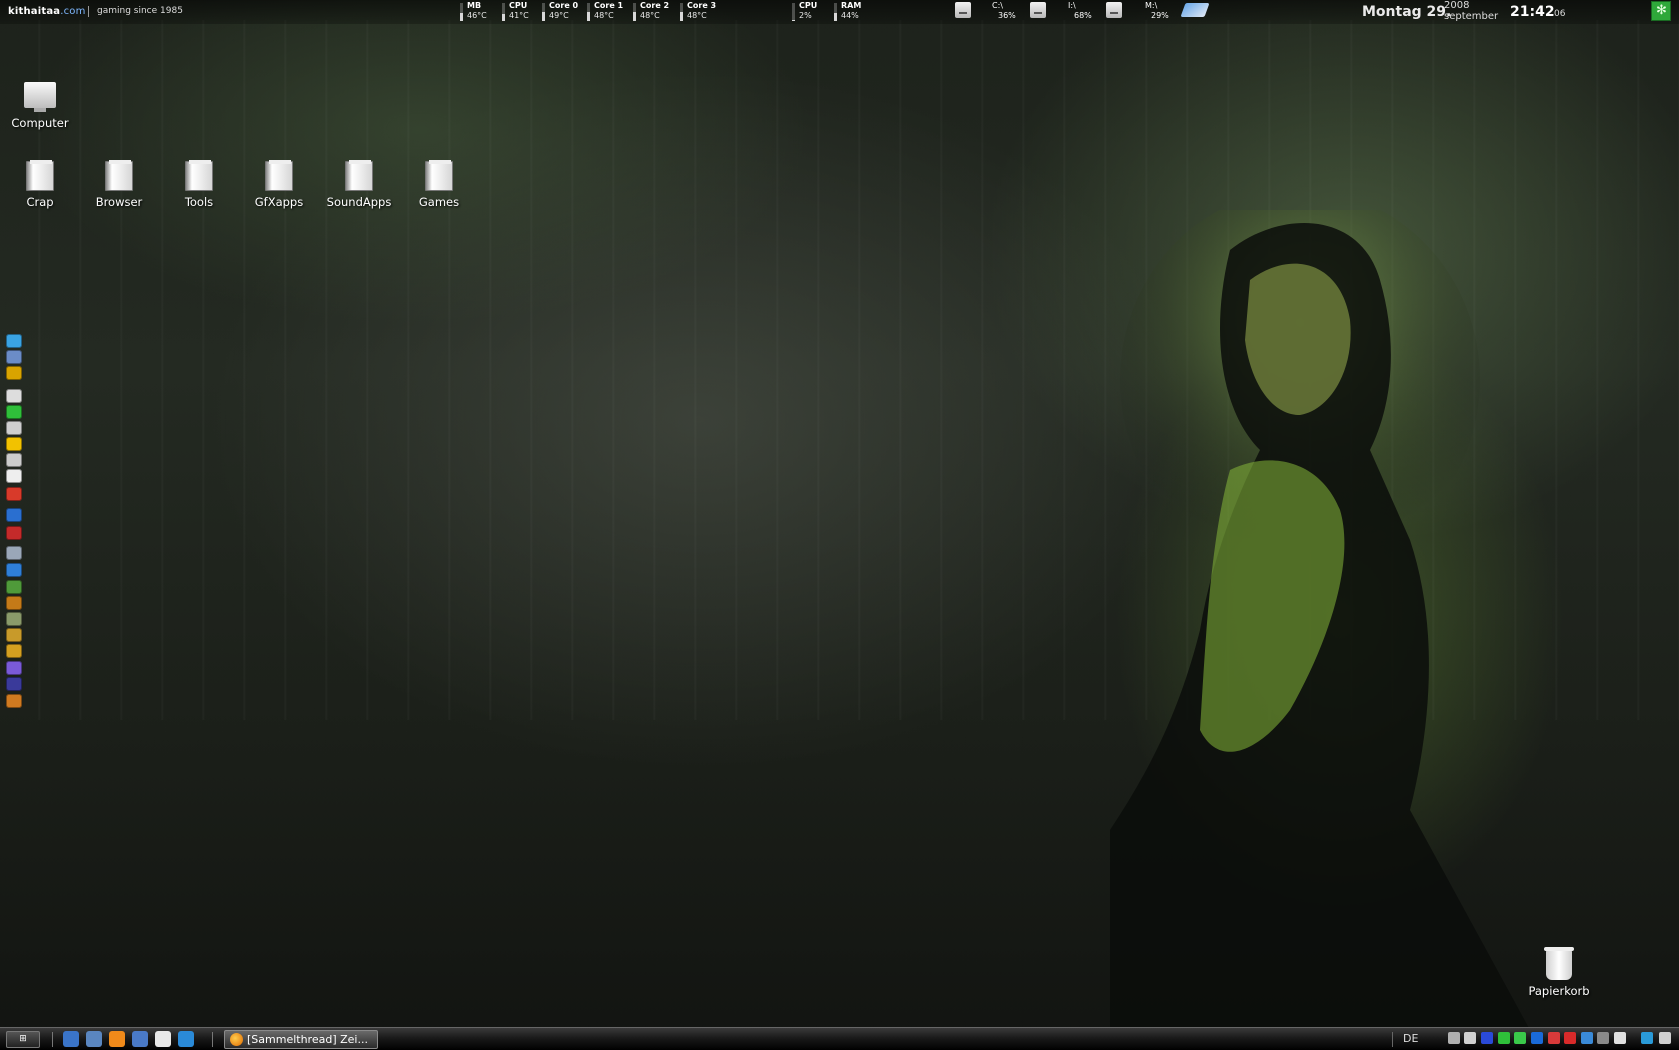 The width and height of the screenshot is (1679, 1050). I want to click on clock-seconds: 06, so click(1560, 14).